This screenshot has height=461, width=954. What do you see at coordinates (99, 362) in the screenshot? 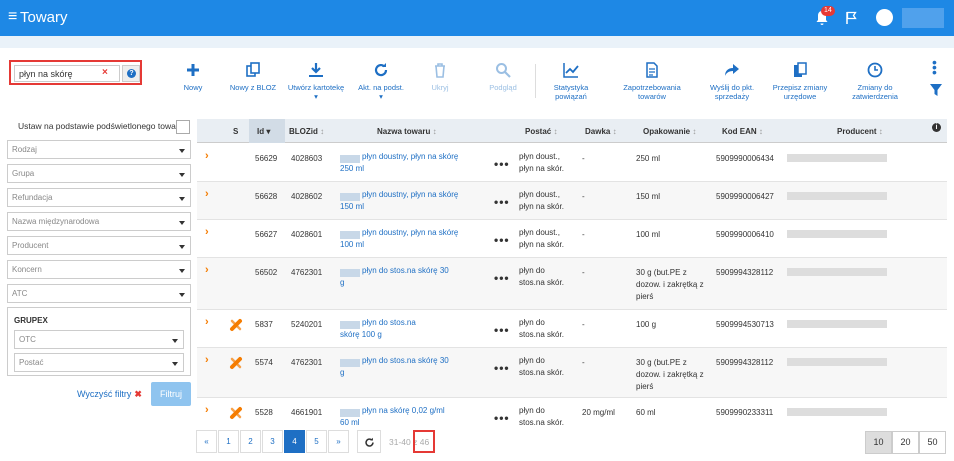
I see `postac-select: Postać` at bounding box center [99, 362].